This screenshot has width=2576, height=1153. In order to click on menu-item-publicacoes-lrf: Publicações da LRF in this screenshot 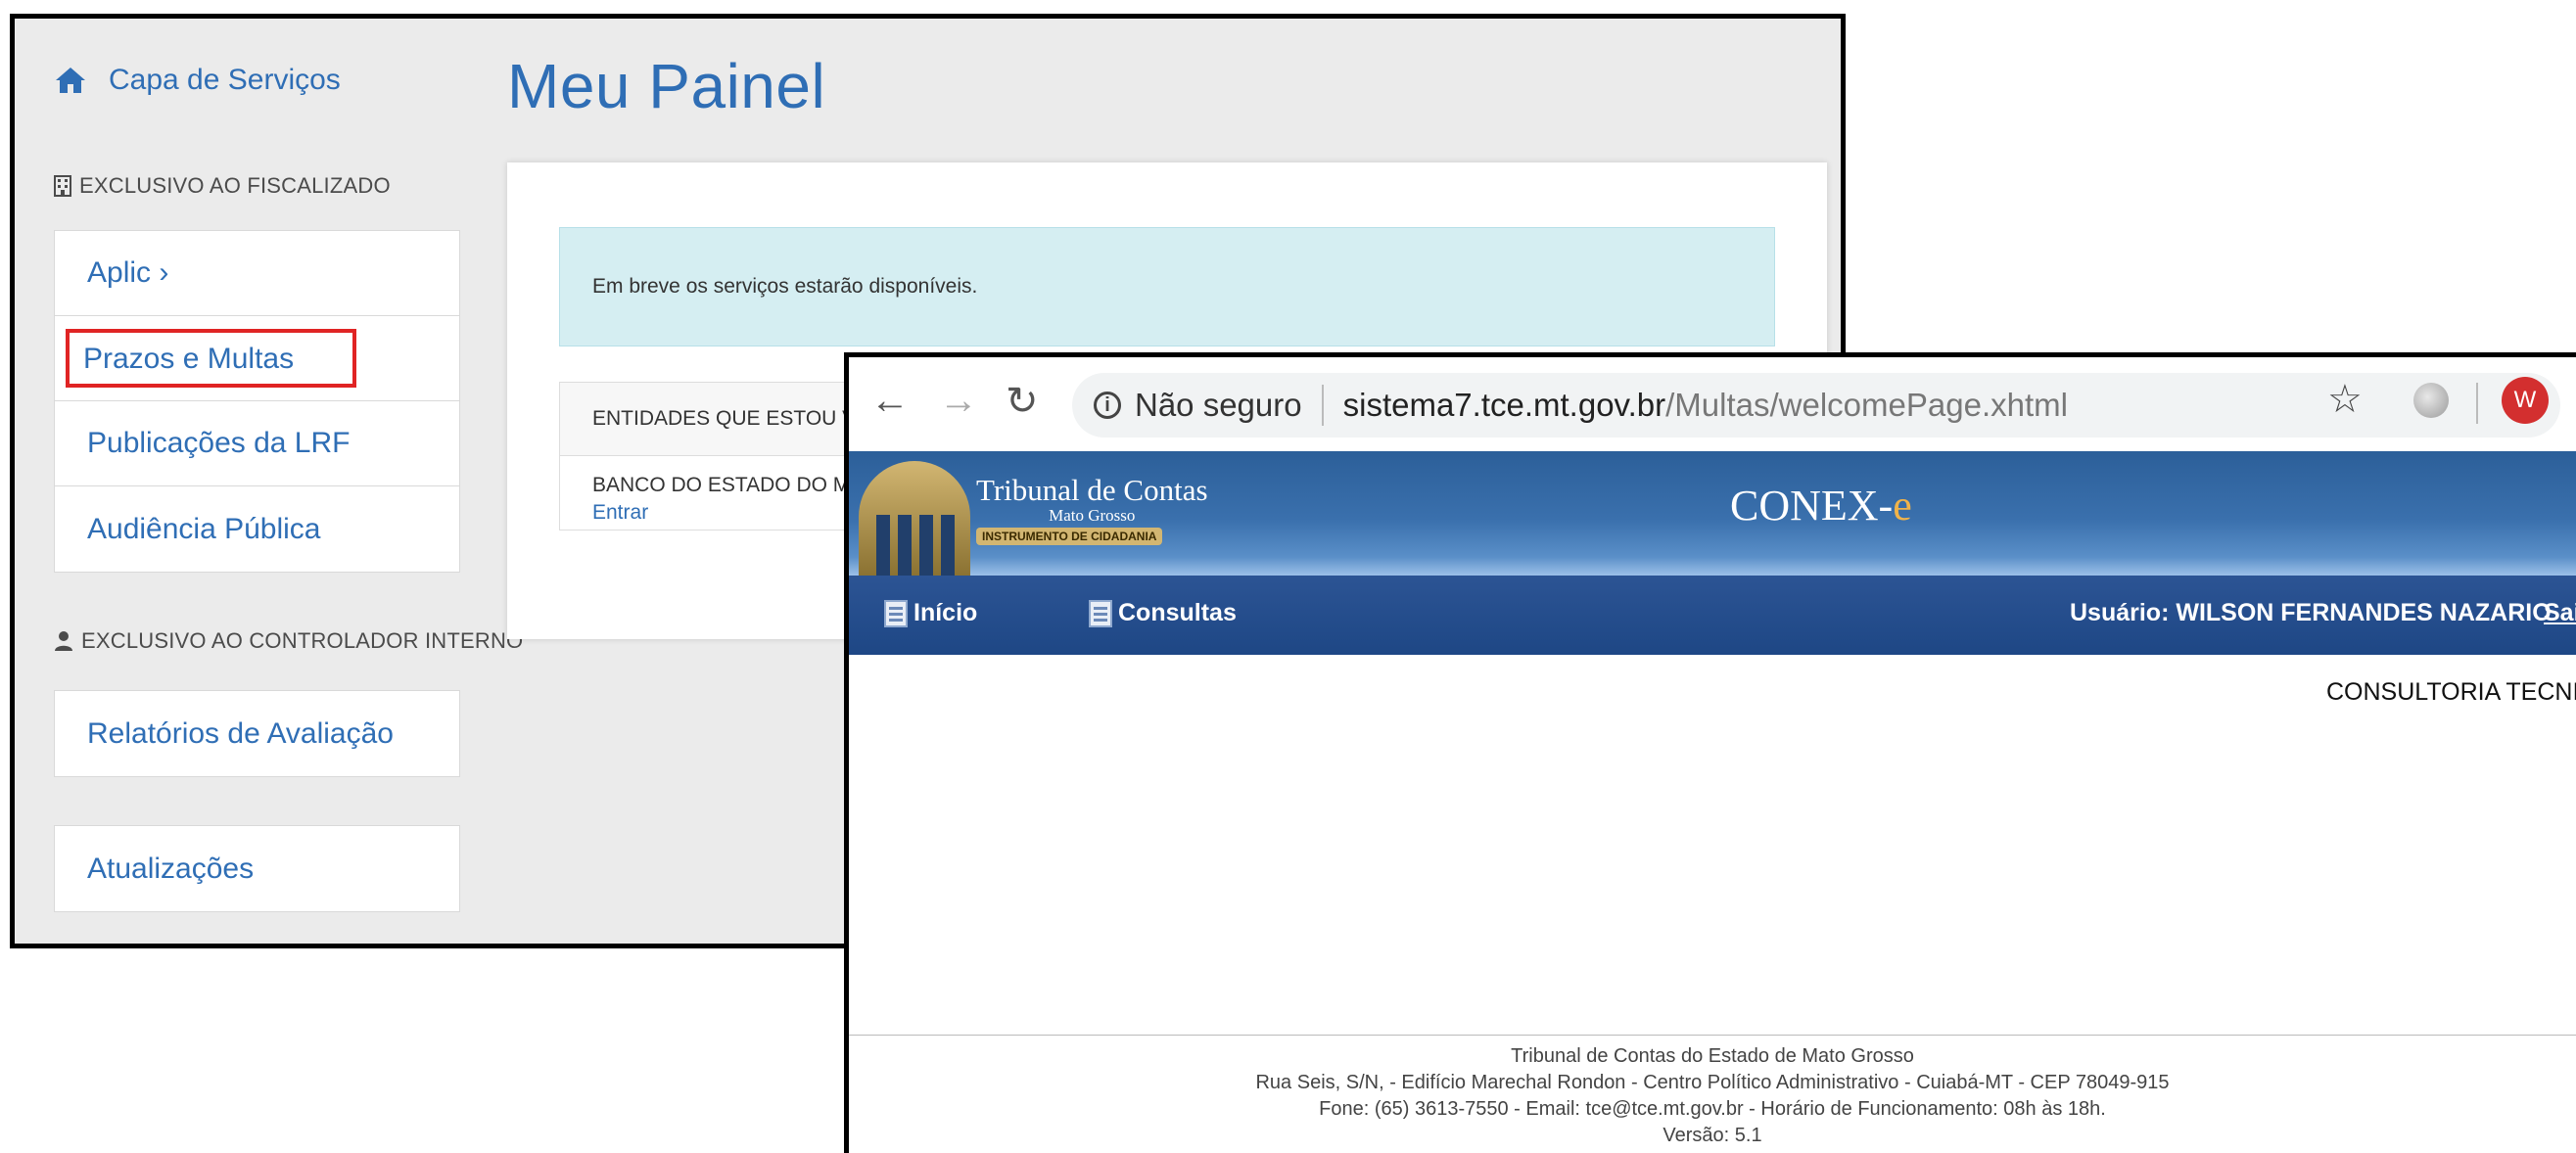, I will do `click(257, 443)`.